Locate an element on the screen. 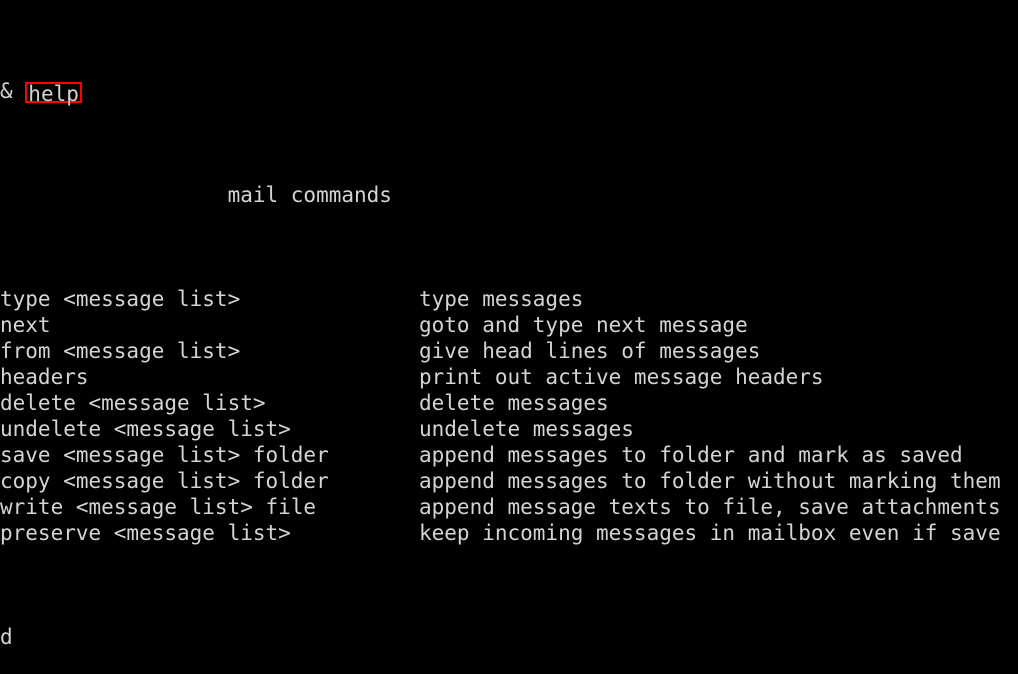 The height and width of the screenshot is (674, 1018). command-row: headers print out active message headers is located at coordinates (509, 377).